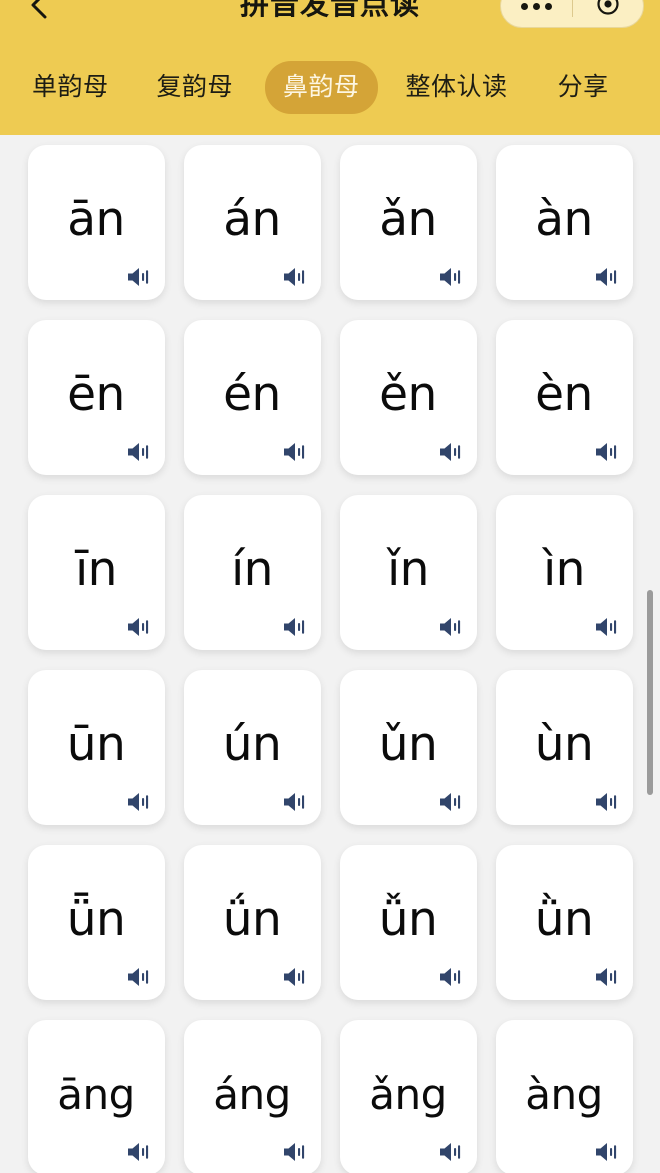 Image resolution: width=660 pixels, height=1173 pixels. I want to click on pinyin-label: áng, so click(252, 1094).